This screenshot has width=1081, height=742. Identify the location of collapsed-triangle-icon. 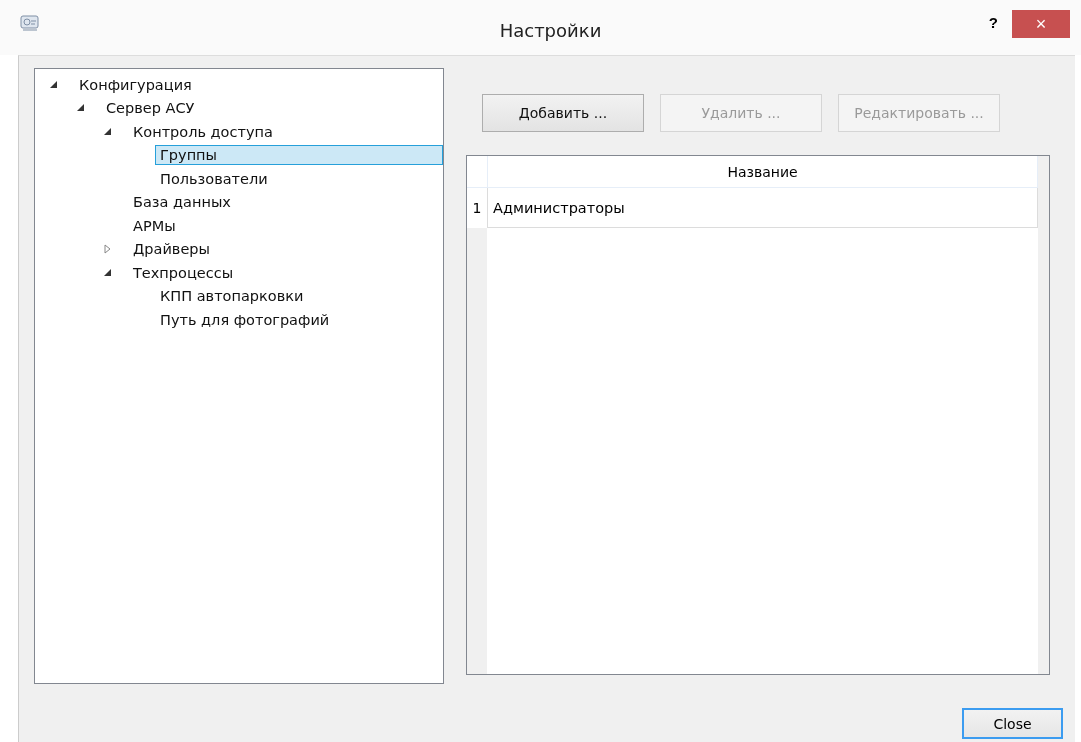
(108, 249).